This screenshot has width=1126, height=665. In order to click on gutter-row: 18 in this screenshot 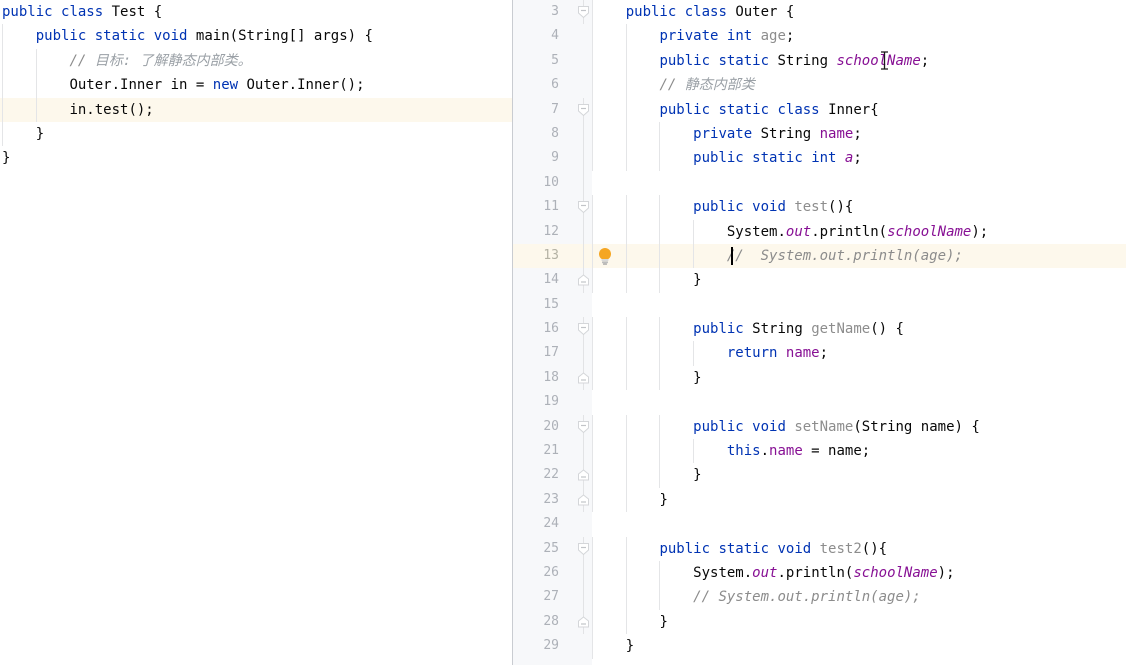, I will do `click(552, 378)`.